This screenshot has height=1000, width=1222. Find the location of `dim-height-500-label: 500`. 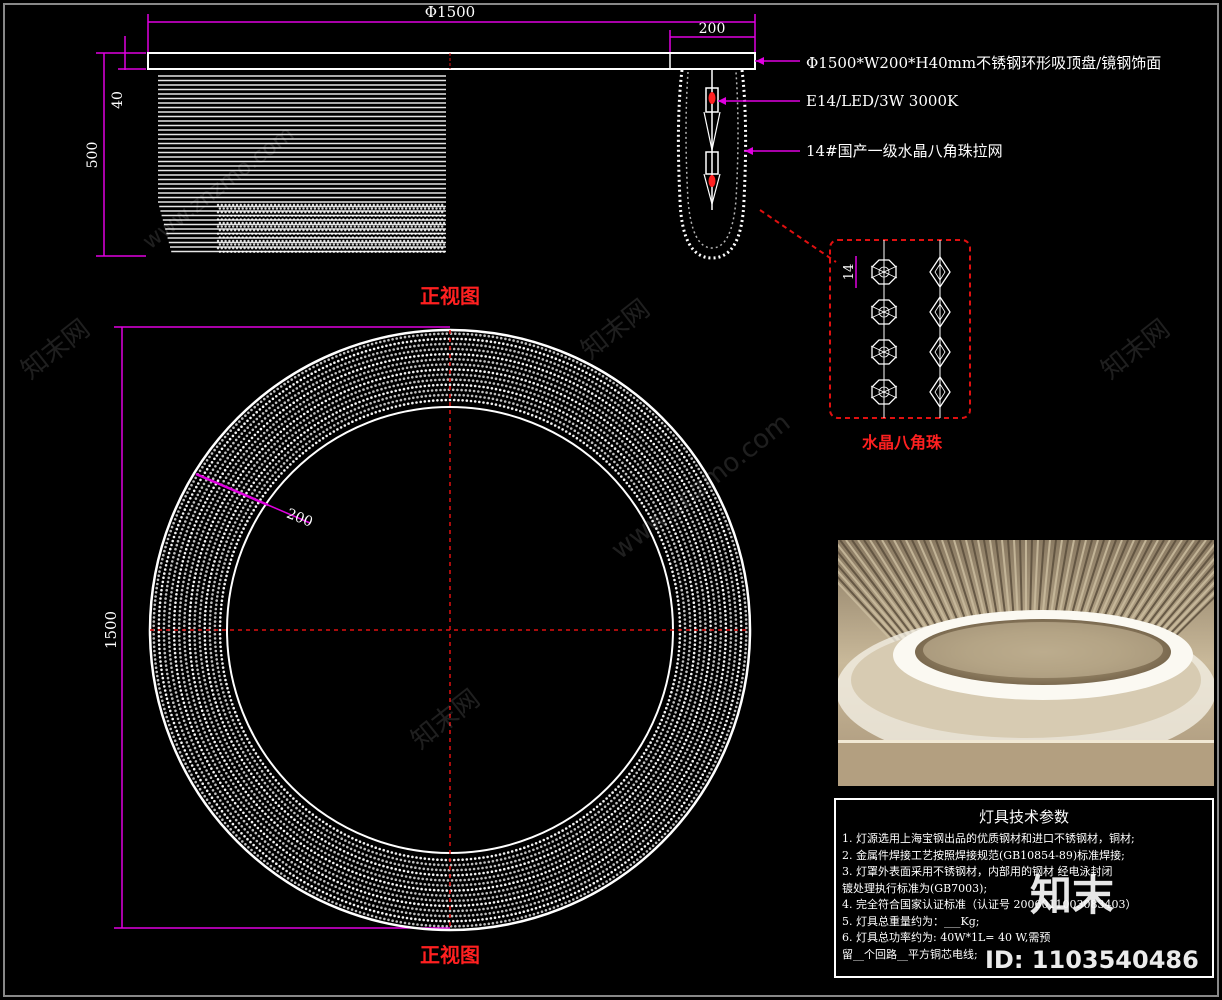

dim-height-500-label: 500 is located at coordinates (93, 155).